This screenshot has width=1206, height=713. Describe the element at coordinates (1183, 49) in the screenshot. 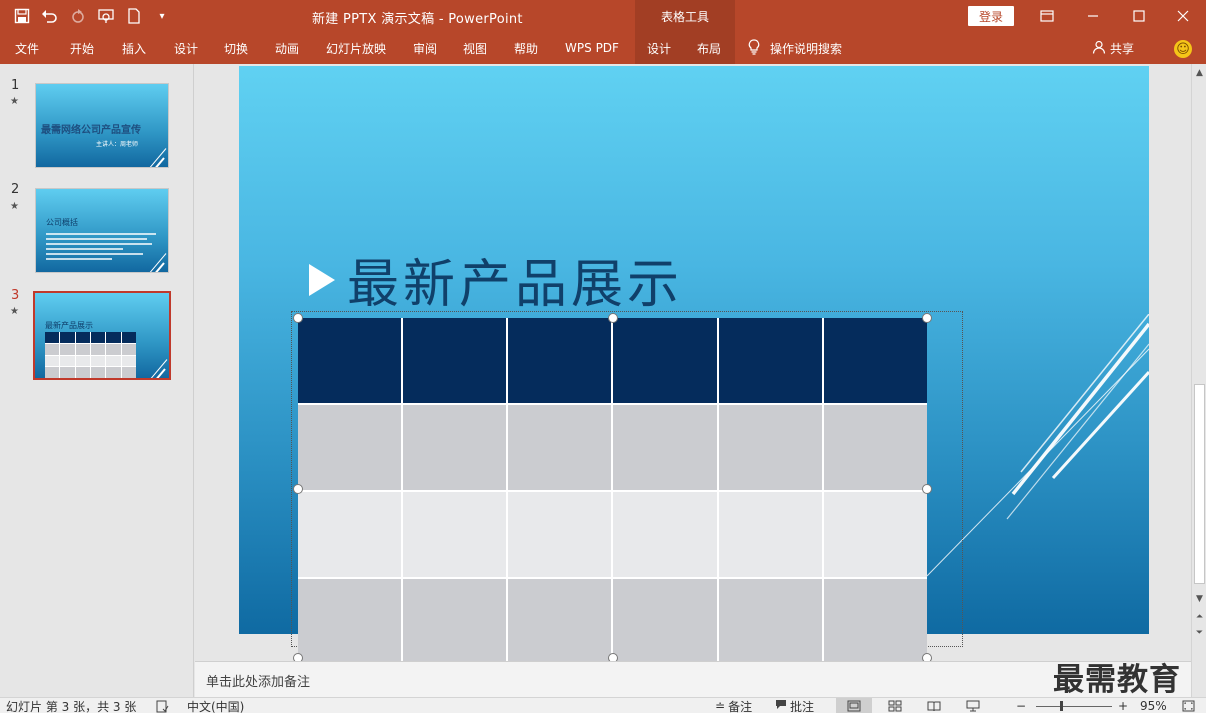

I see `feedback-smiley-icon: ☺` at that location.